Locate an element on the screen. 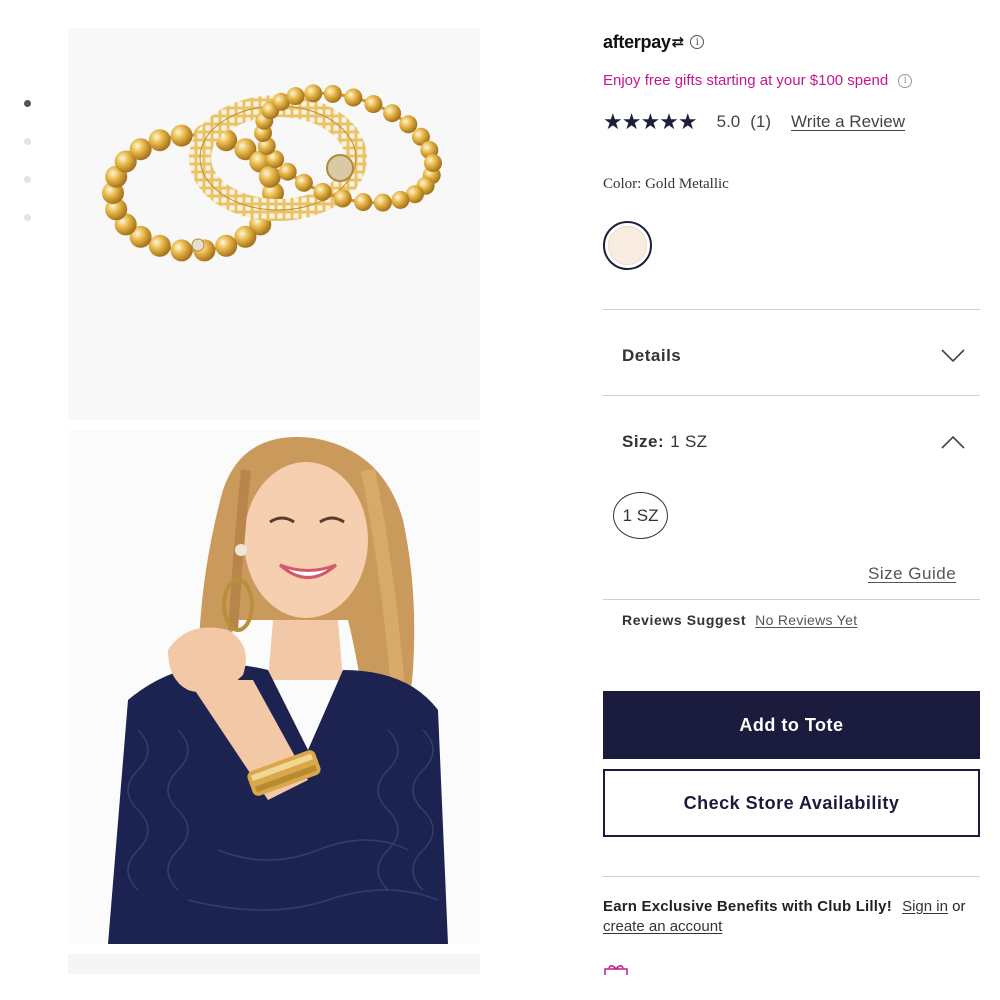 This screenshot has width=1000, height=1000. rating-count: (1) is located at coordinates (760, 122).